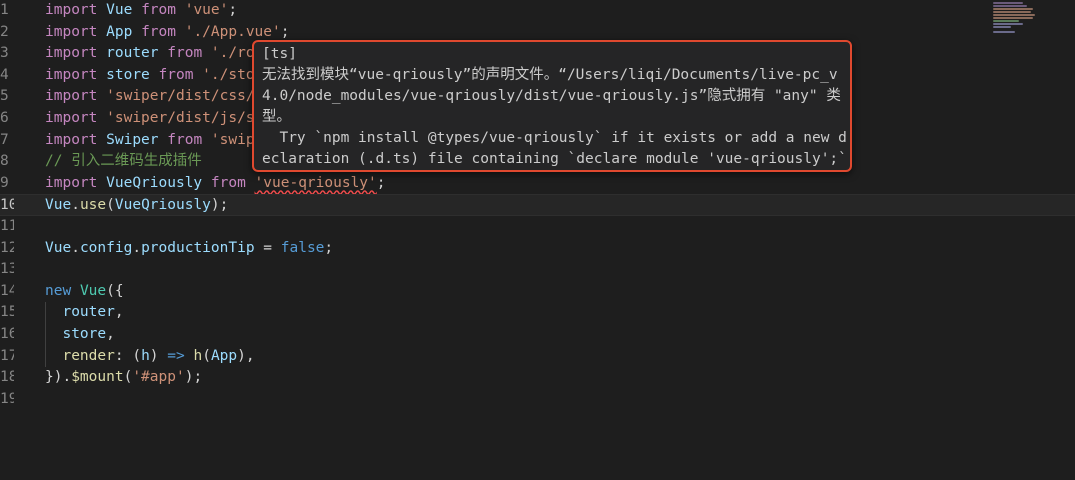  I want to click on code-token: '#app', so click(158, 377).